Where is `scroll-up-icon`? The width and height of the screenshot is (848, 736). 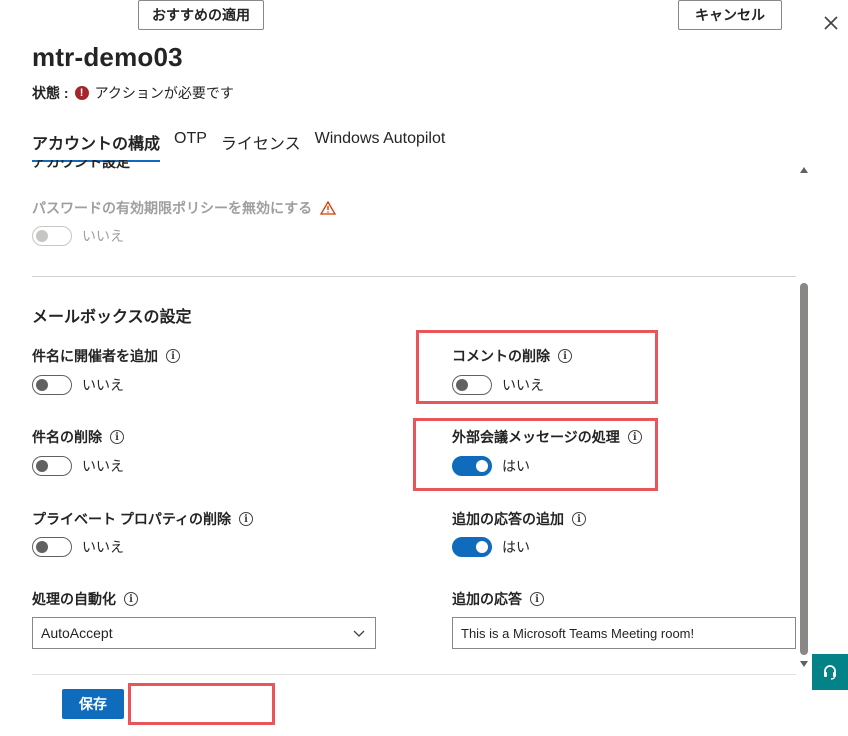
scroll-up-icon is located at coordinates (804, 170).